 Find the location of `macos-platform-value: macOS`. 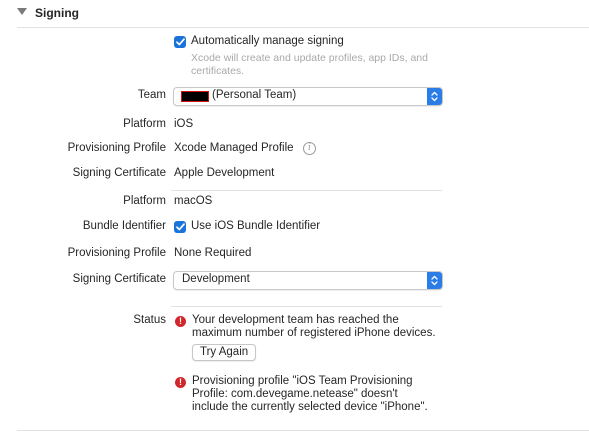

macos-platform-value: macOS is located at coordinates (193, 201).